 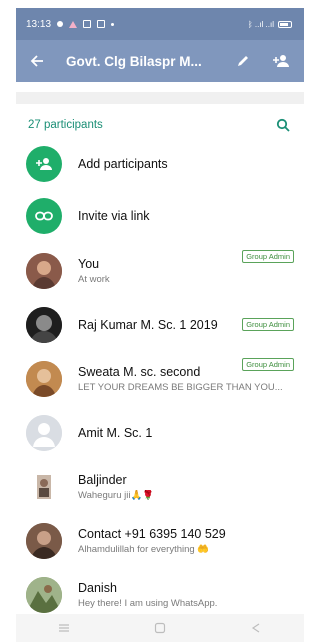 I want to click on member-name: Danish, so click(x=97, y=588).